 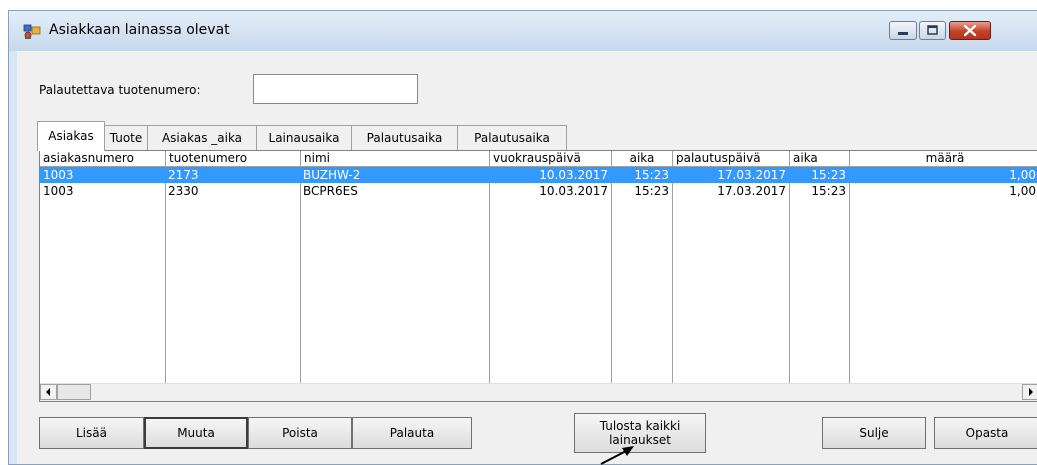 What do you see at coordinates (538, 392) in the screenshot?
I see `horizontal-scrollbar` at bounding box center [538, 392].